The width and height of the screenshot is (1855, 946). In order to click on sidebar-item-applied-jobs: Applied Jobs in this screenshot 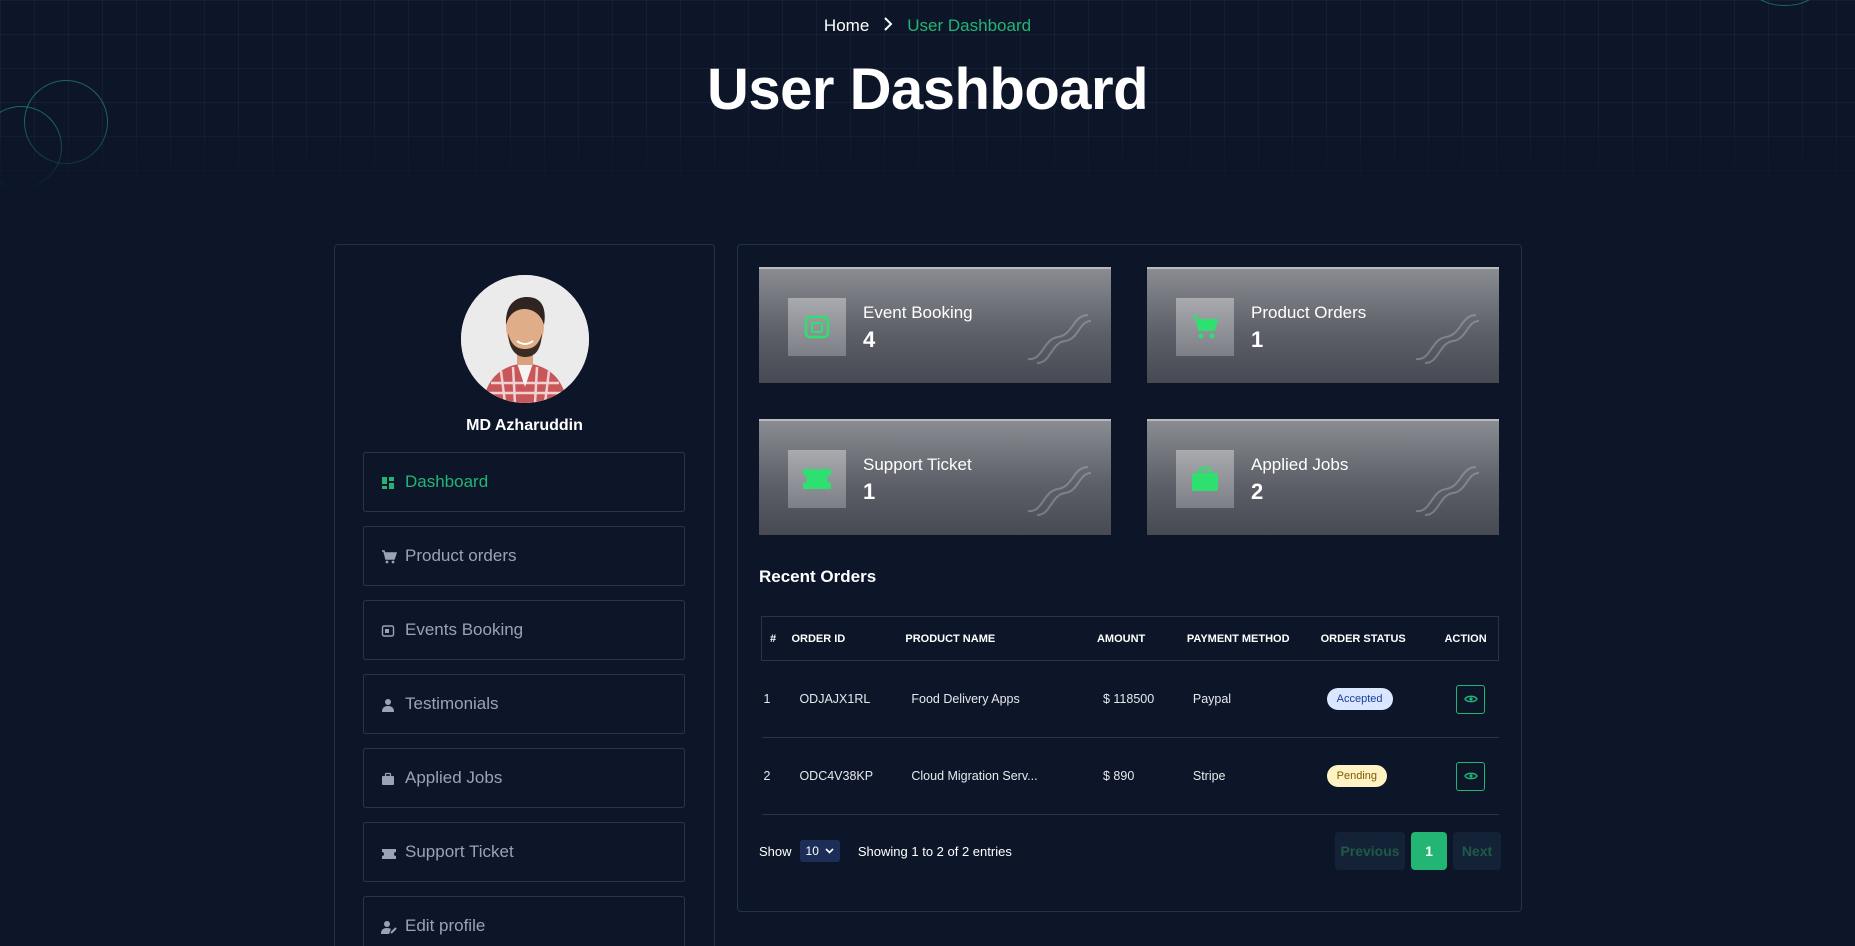, I will do `click(524, 778)`.